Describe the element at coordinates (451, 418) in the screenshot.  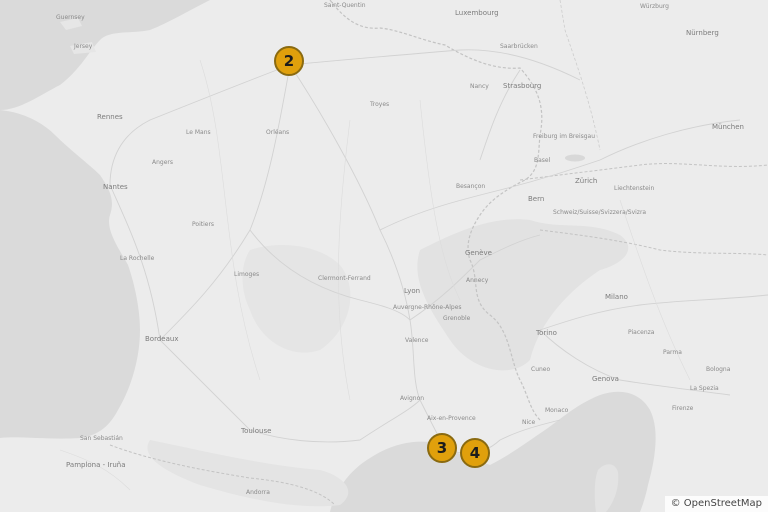
I see `place-label: Aix-en-Provence` at that location.